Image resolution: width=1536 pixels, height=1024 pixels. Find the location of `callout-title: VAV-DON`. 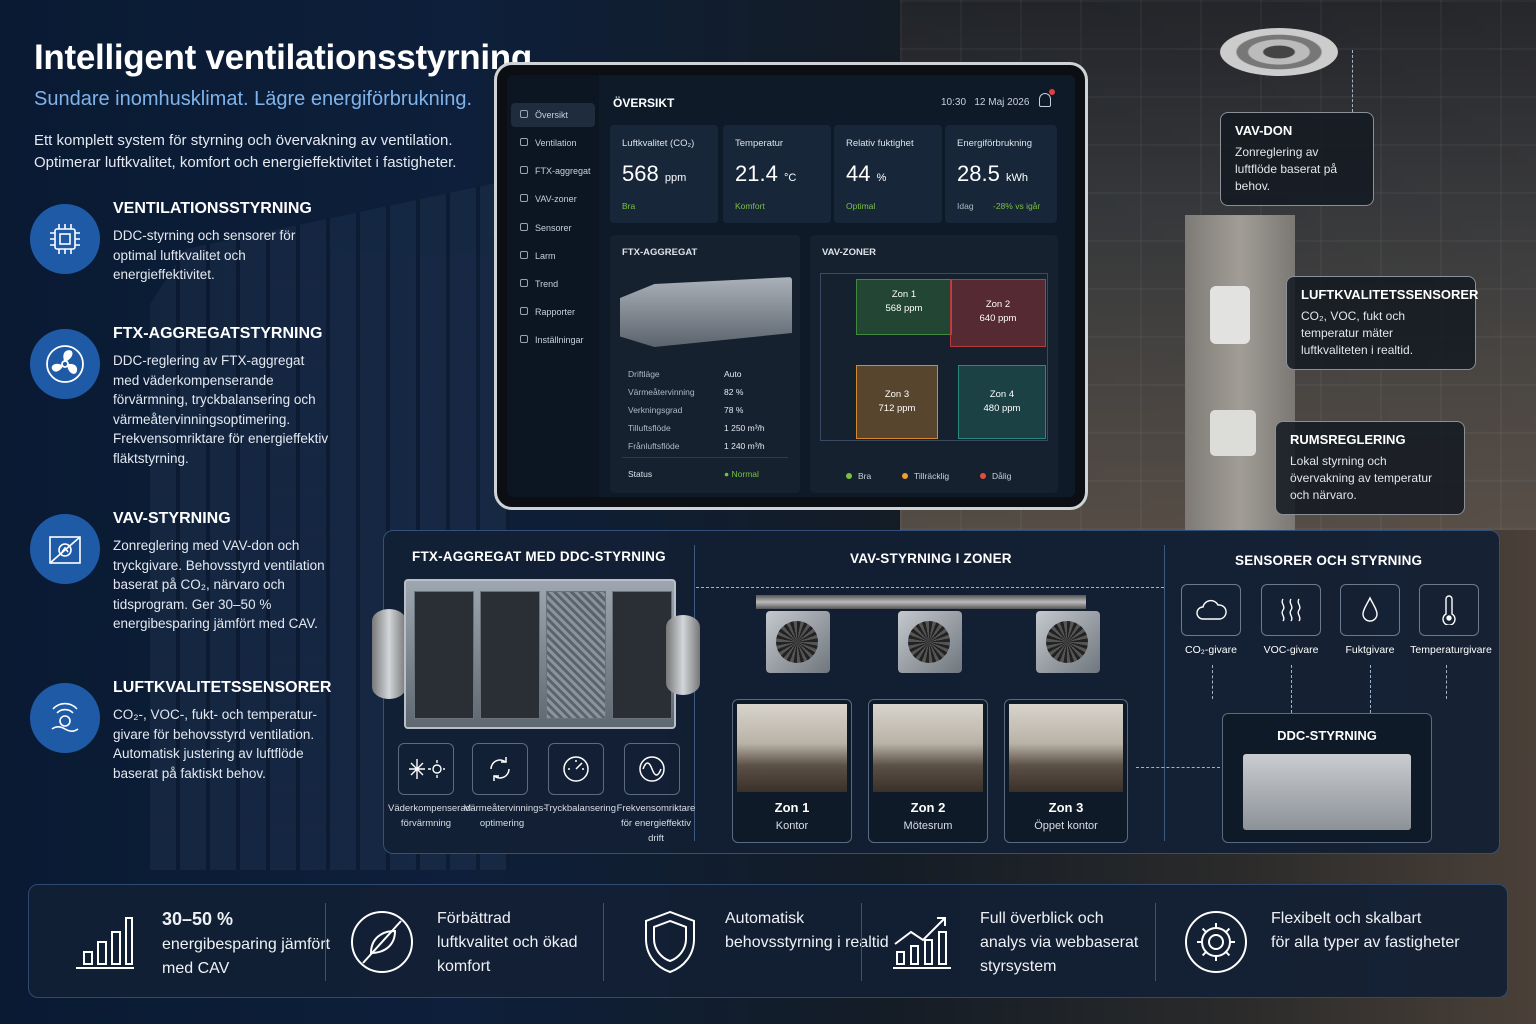

callout-title: VAV-DON is located at coordinates (1264, 130).